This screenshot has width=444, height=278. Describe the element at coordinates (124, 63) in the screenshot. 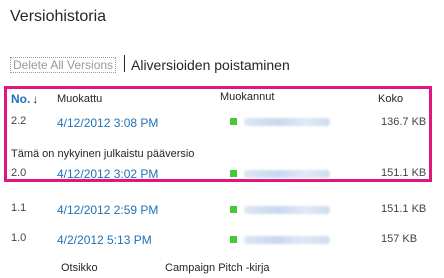

I see `action-separator` at that location.